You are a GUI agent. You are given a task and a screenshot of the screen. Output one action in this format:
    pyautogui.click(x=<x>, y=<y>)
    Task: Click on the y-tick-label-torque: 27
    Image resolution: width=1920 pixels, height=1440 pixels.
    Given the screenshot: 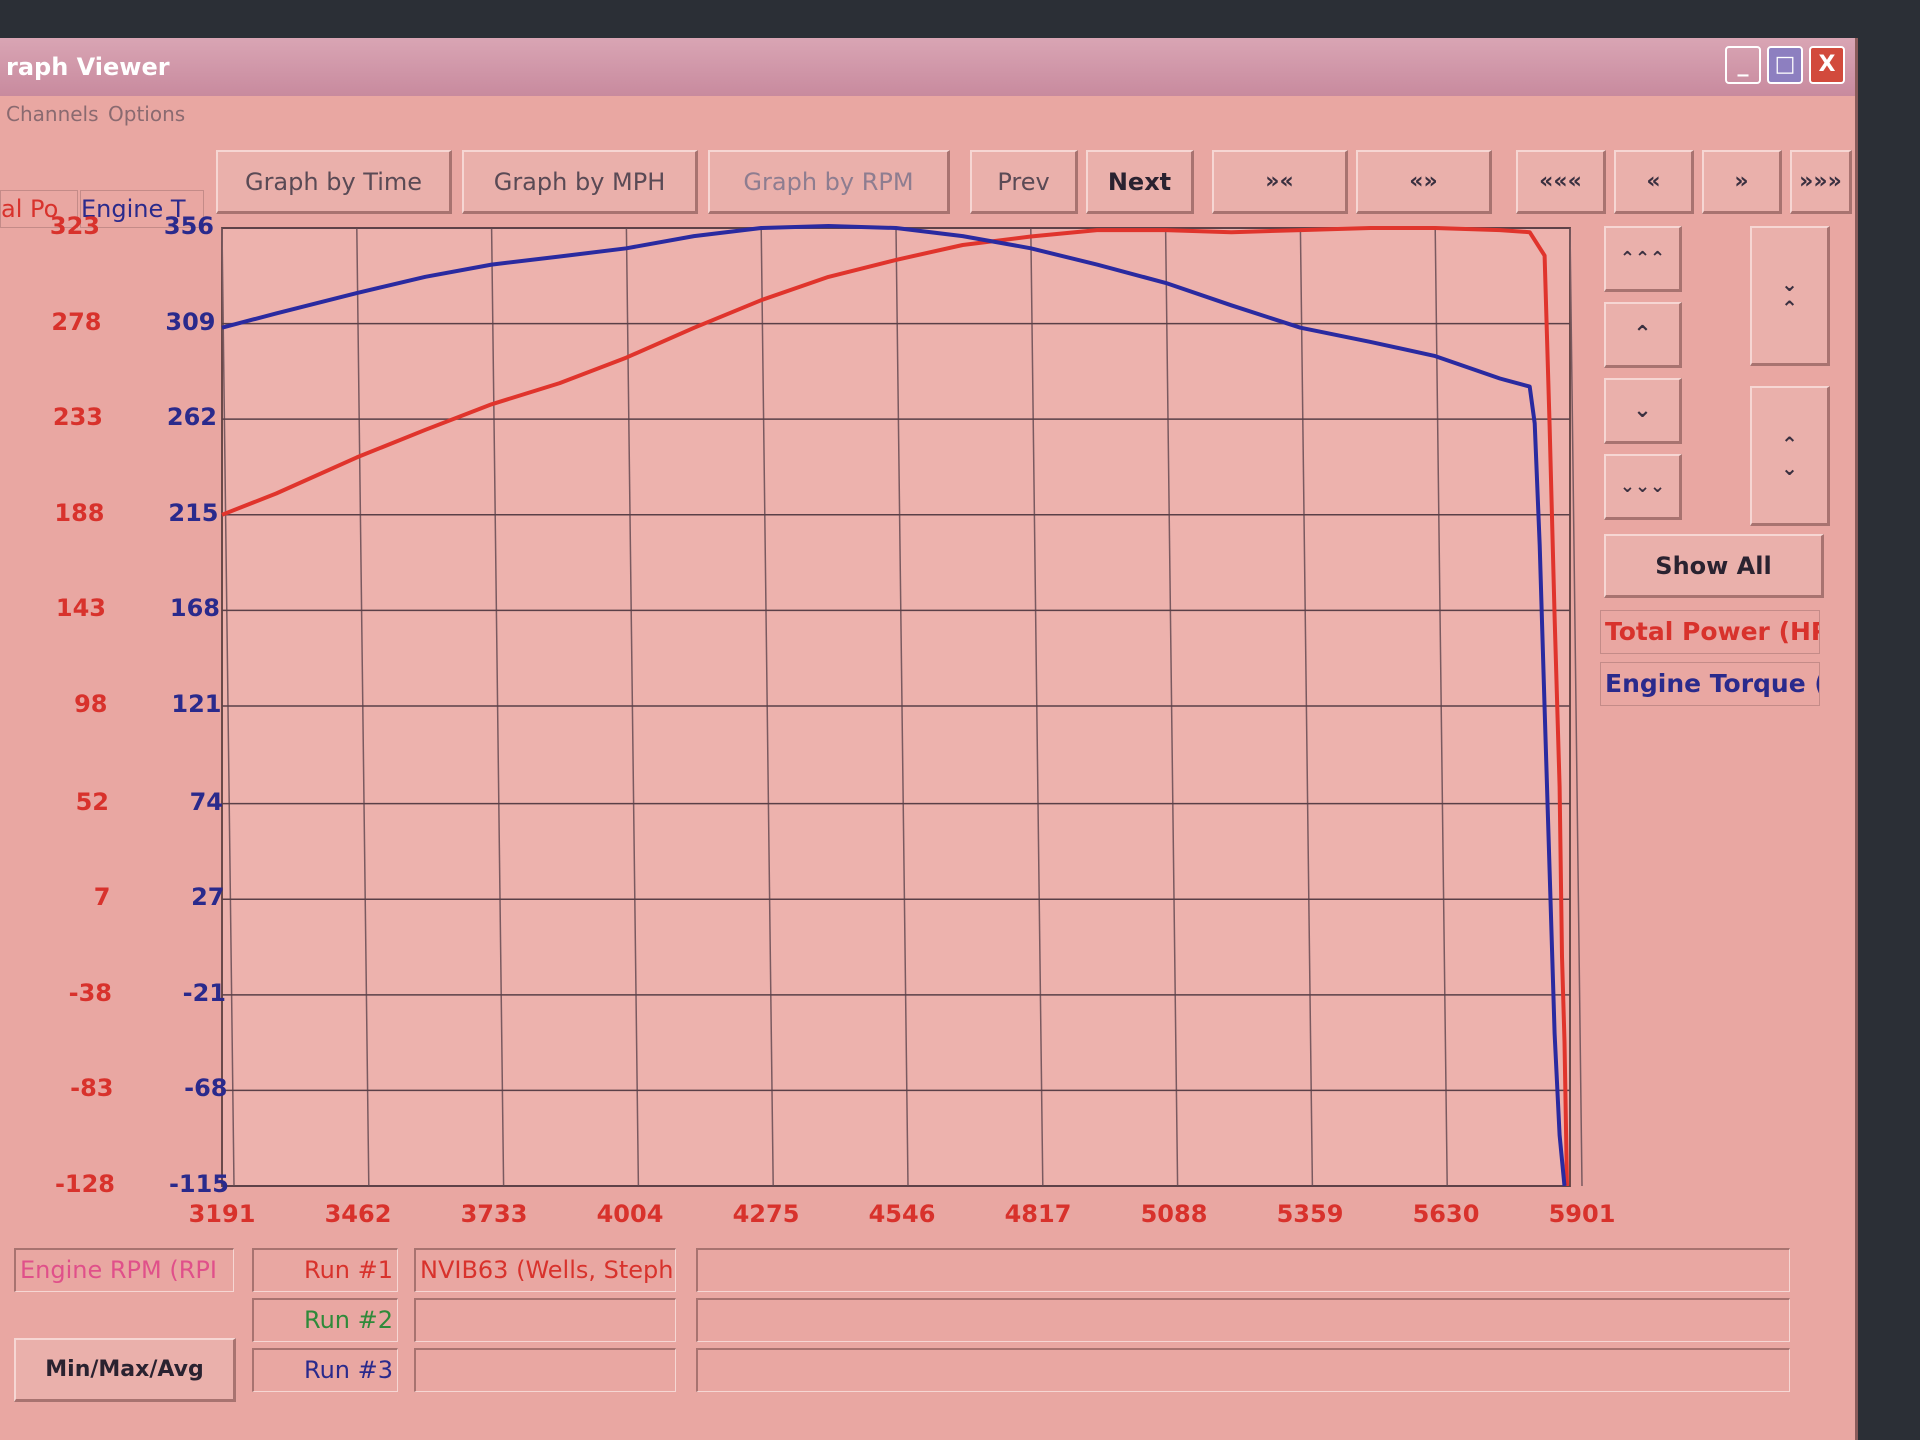 What is the action you would take?
    pyautogui.click(x=208, y=897)
    